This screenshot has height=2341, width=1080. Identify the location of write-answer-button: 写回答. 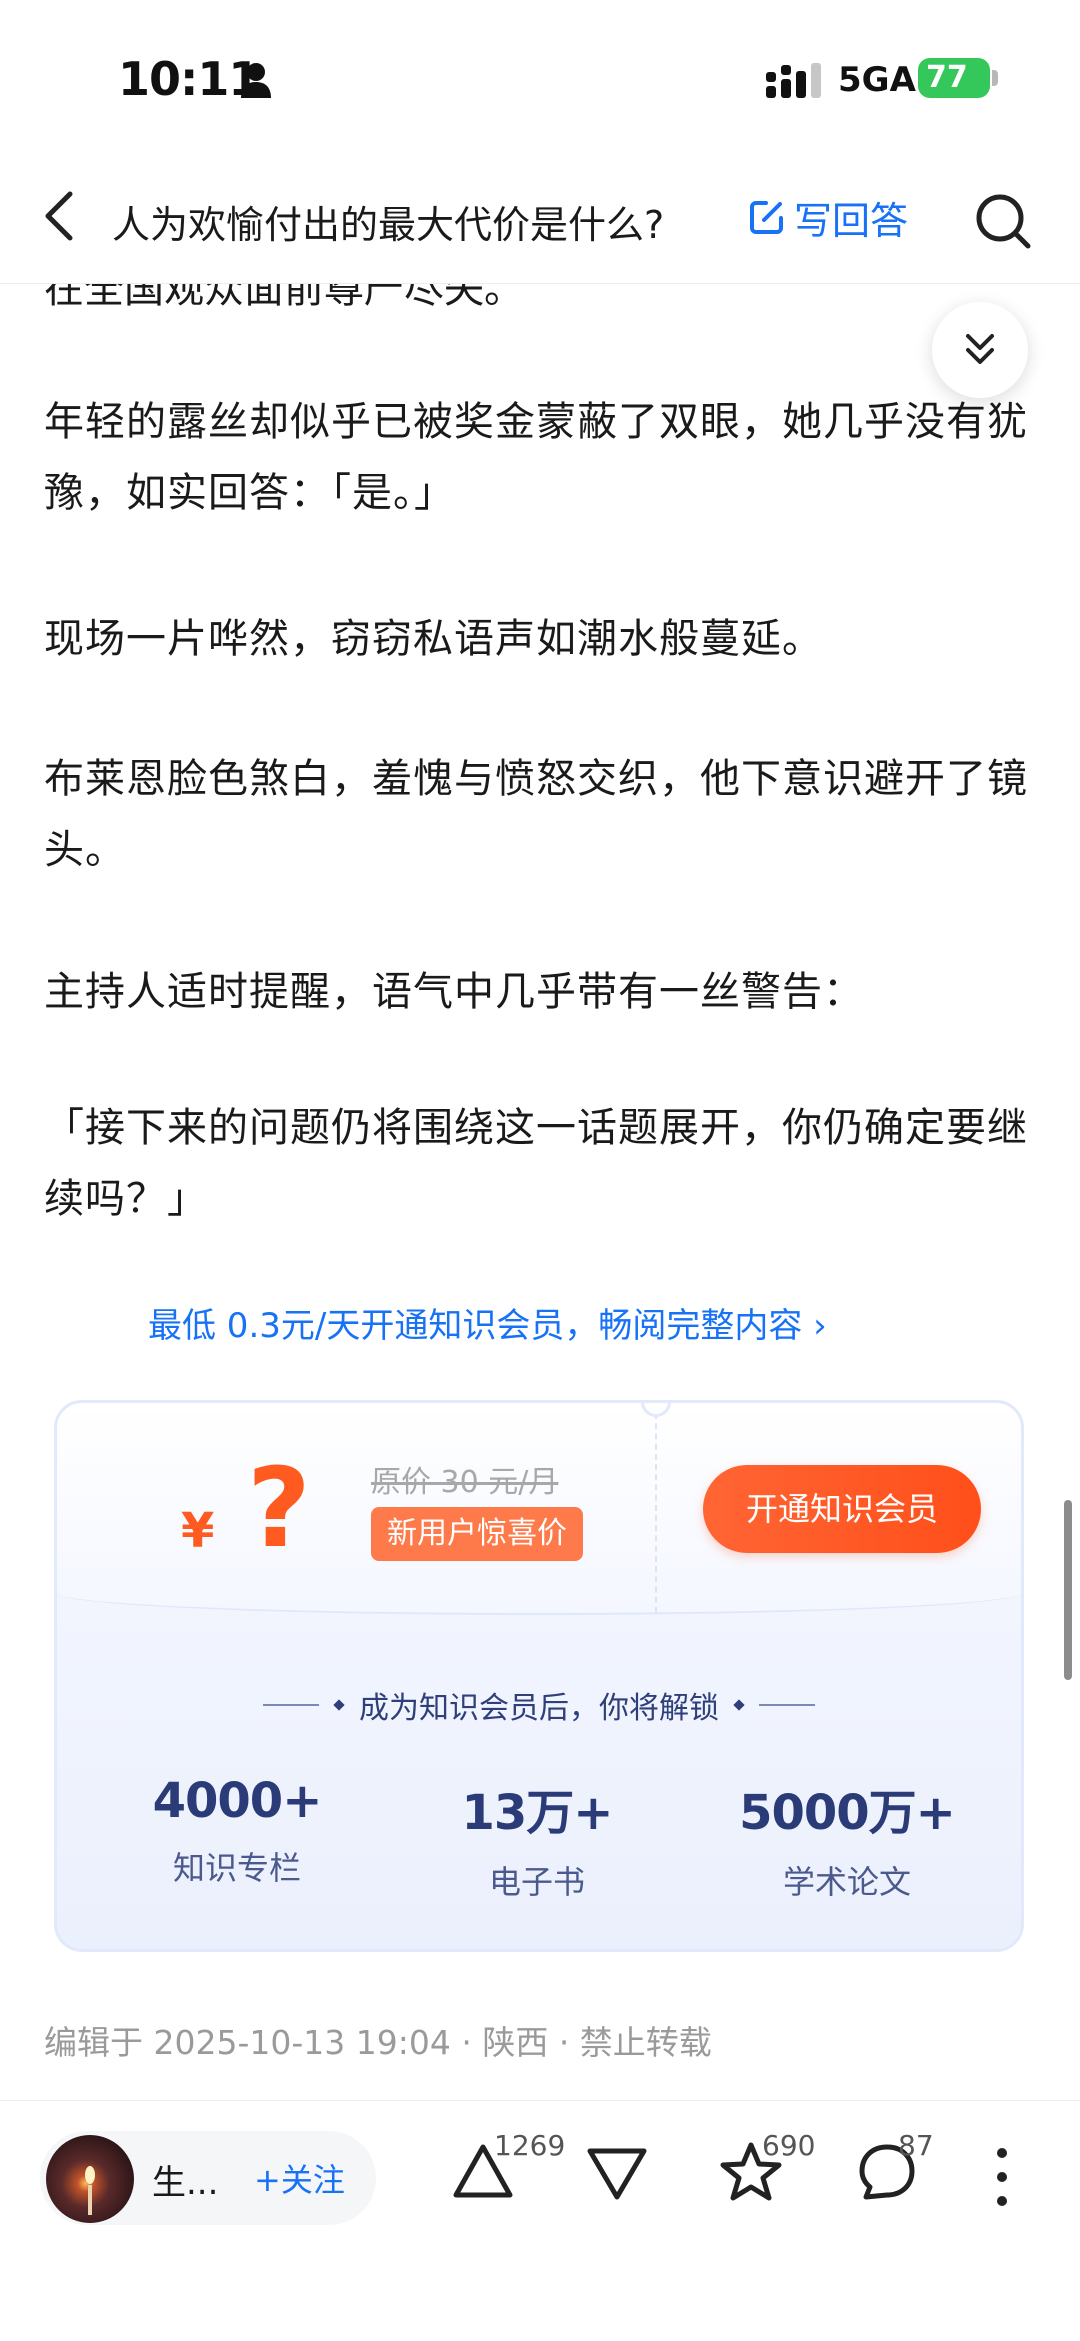
(828, 217).